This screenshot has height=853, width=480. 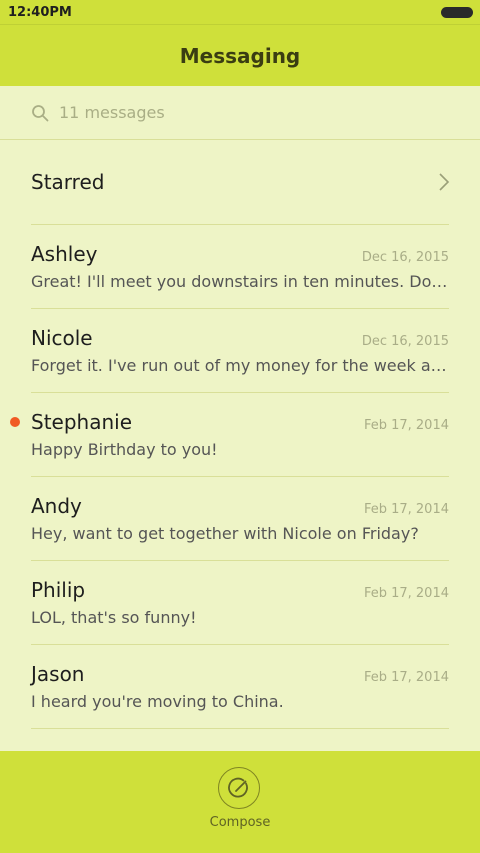 What do you see at coordinates (112, 112) in the screenshot?
I see `search-input: 11 messages` at bounding box center [112, 112].